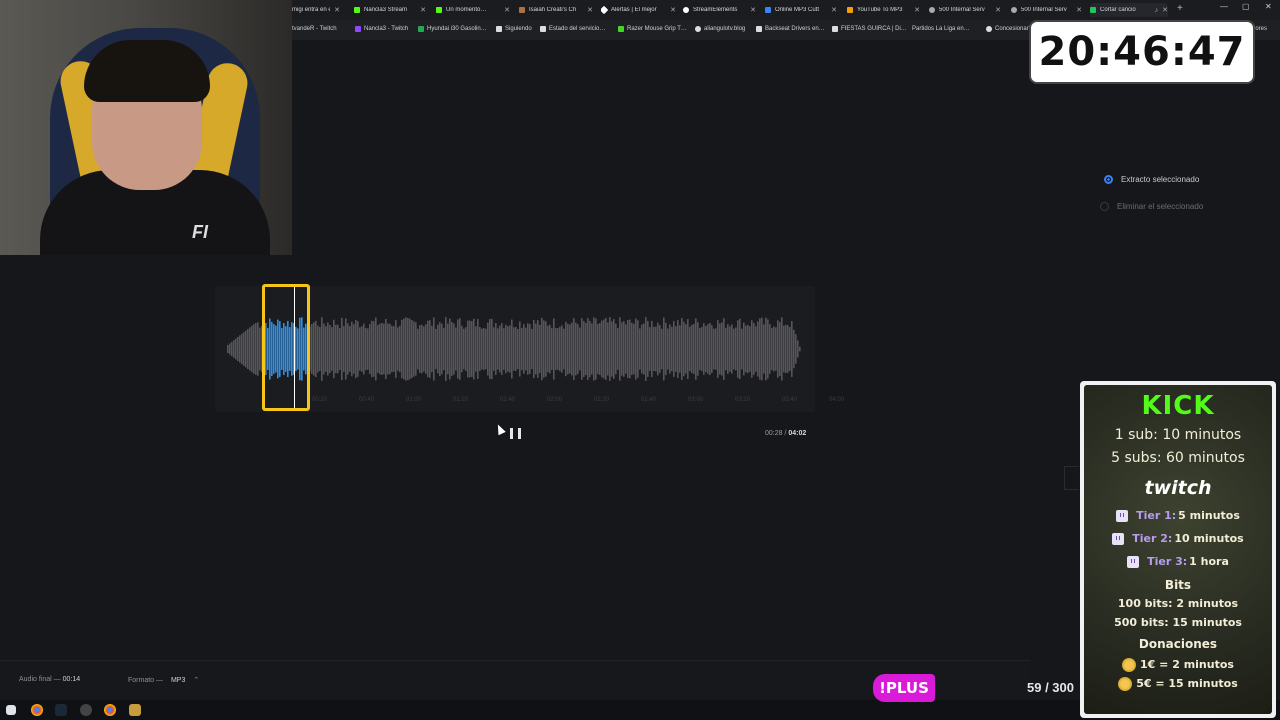  I want to click on option-label: Extracto seleccionado, so click(1160, 179).